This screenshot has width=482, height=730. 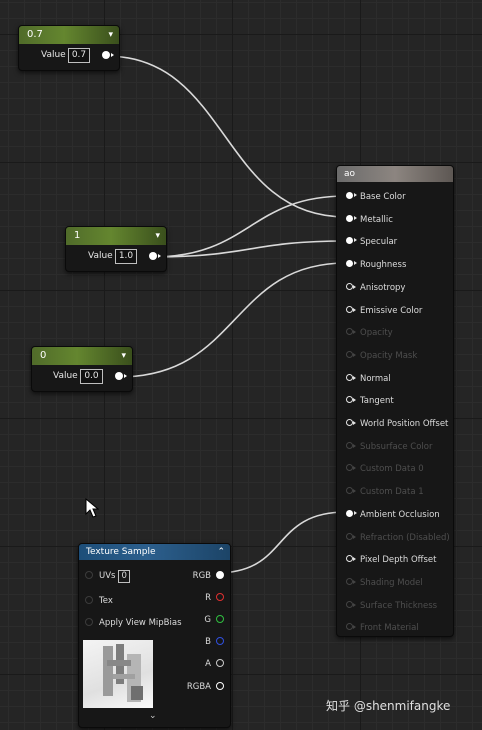 I want to click on wire-1-to-basecolor, so click(x=249, y=226).